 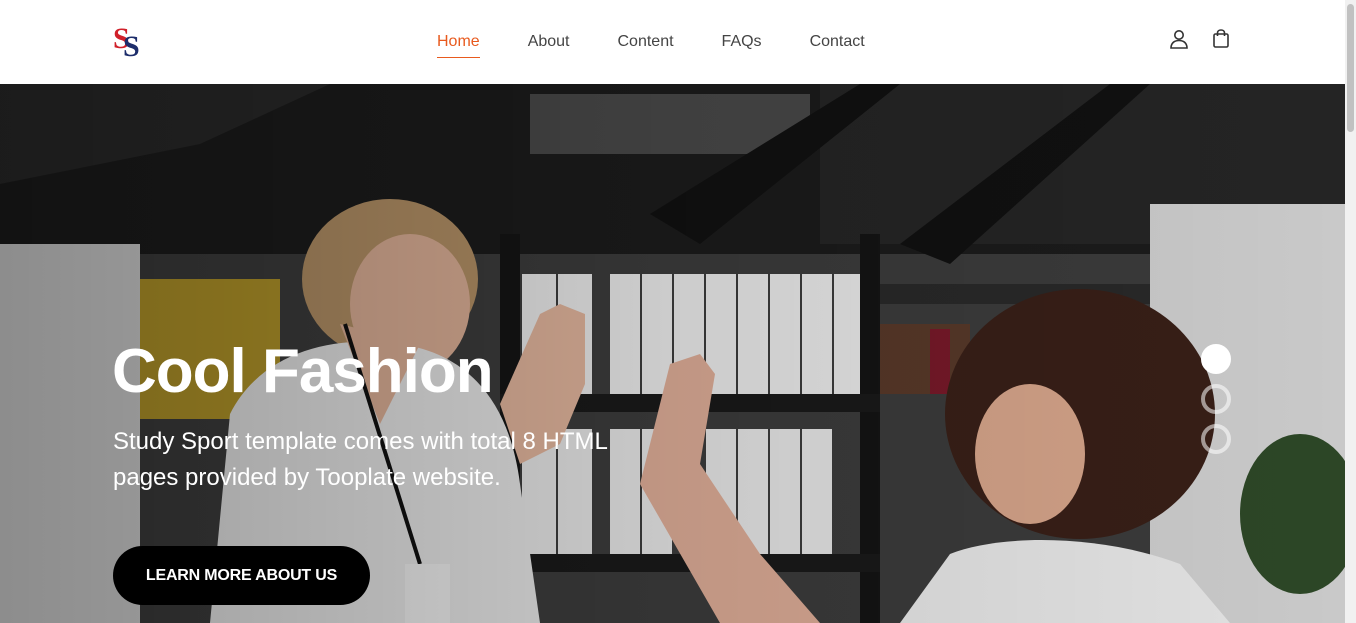 What do you see at coordinates (1179, 39) in the screenshot?
I see `user-icon` at bounding box center [1179, 39].